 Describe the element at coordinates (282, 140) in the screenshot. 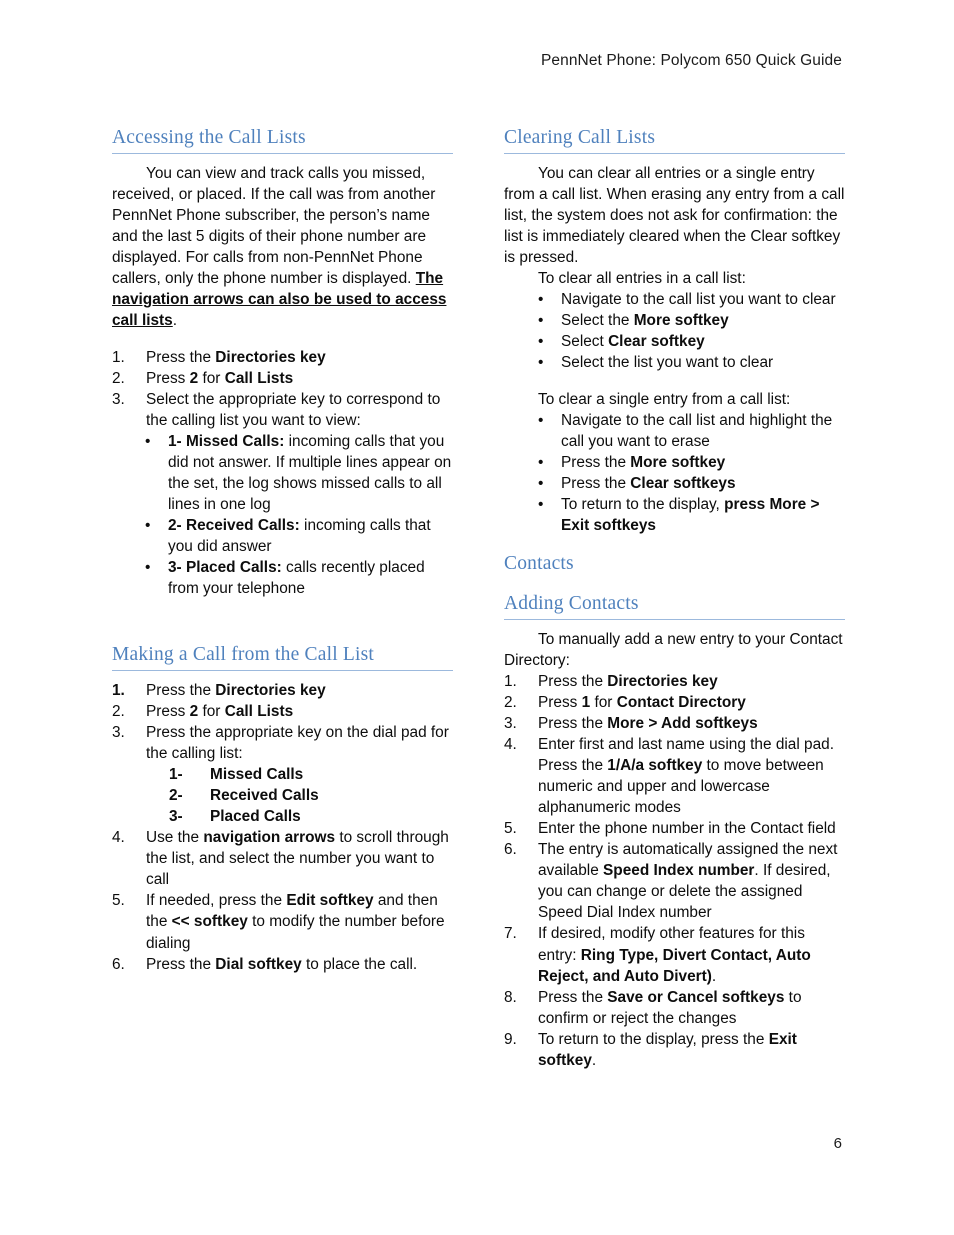

I see `heading-accessing-the-call-lists: Accessing the Call Lists` at that location.